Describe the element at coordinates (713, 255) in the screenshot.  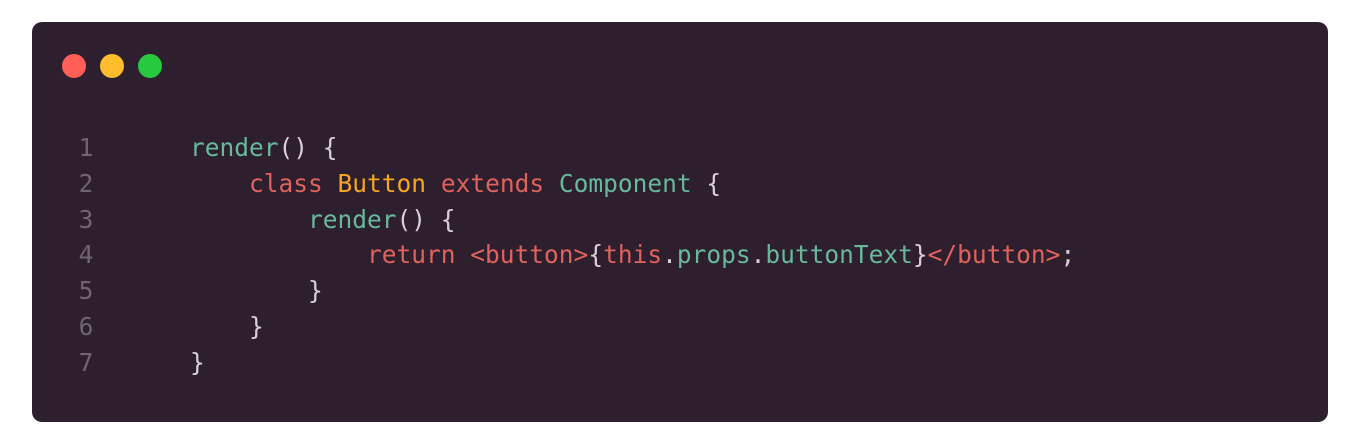
I see `code-token: props` at that location.